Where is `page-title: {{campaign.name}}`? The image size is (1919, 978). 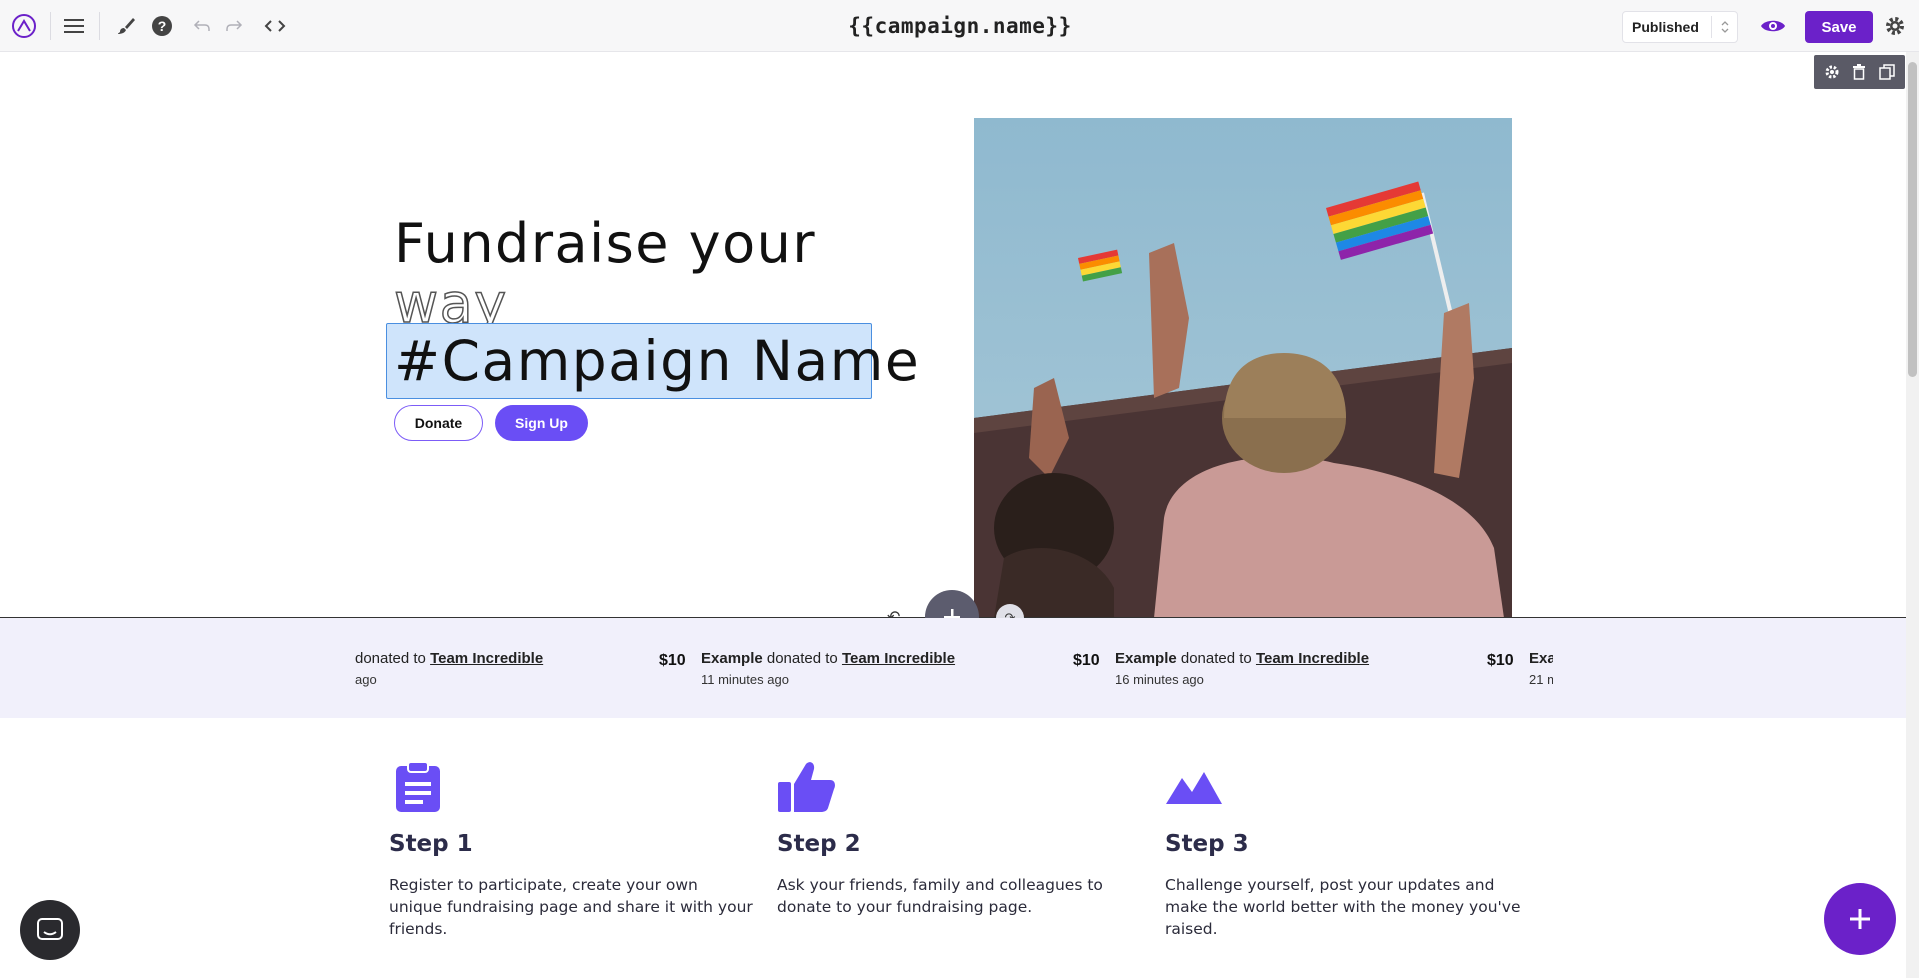 page-title: {{campaign.name}} is located at coordinates (960, 26).